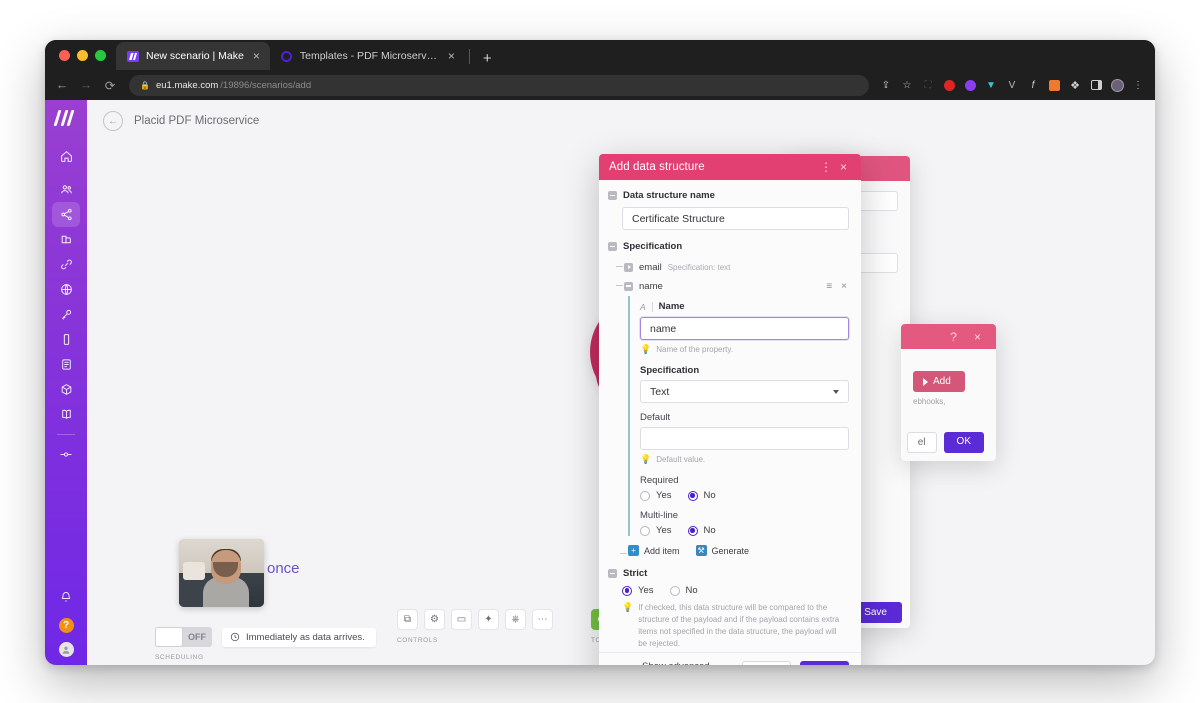 This screenshot has width=1200, height=703. What do you see at coordinates (64, 55) in the screenshot?
I see `close-window-button` at bounding box center [64, 55].